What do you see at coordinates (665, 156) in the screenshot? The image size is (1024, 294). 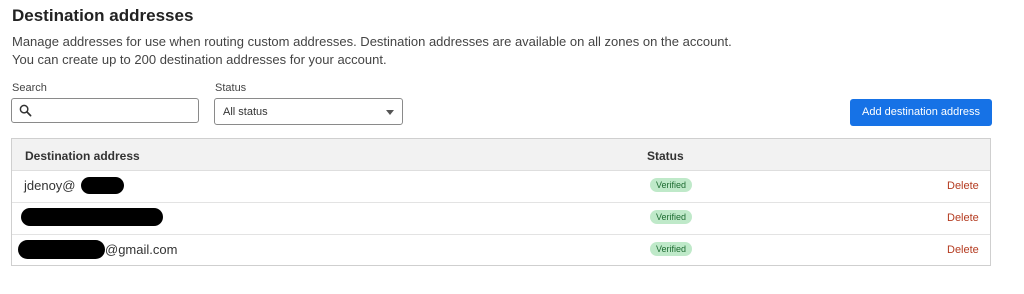 I see `column-header-status: Status` at bounding box center [665, 156].